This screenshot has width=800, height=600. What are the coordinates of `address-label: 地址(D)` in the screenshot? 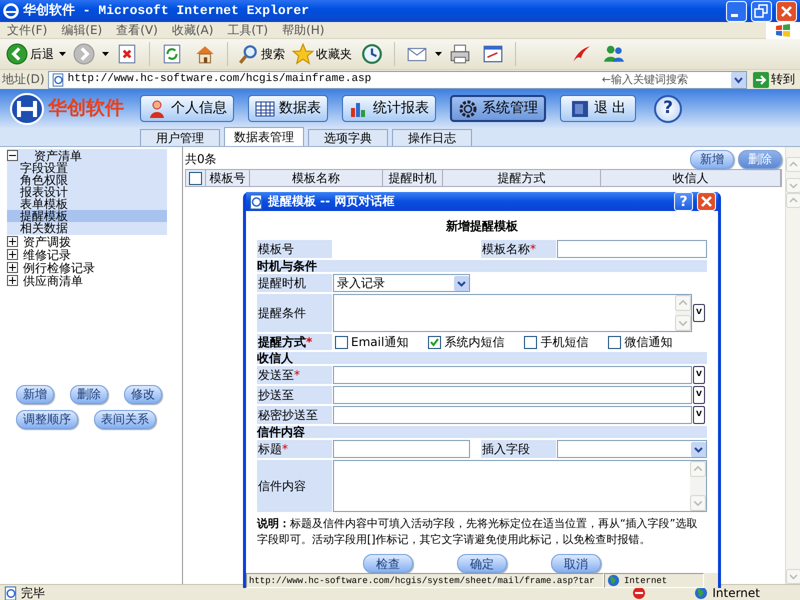 It's located at (23, 79).